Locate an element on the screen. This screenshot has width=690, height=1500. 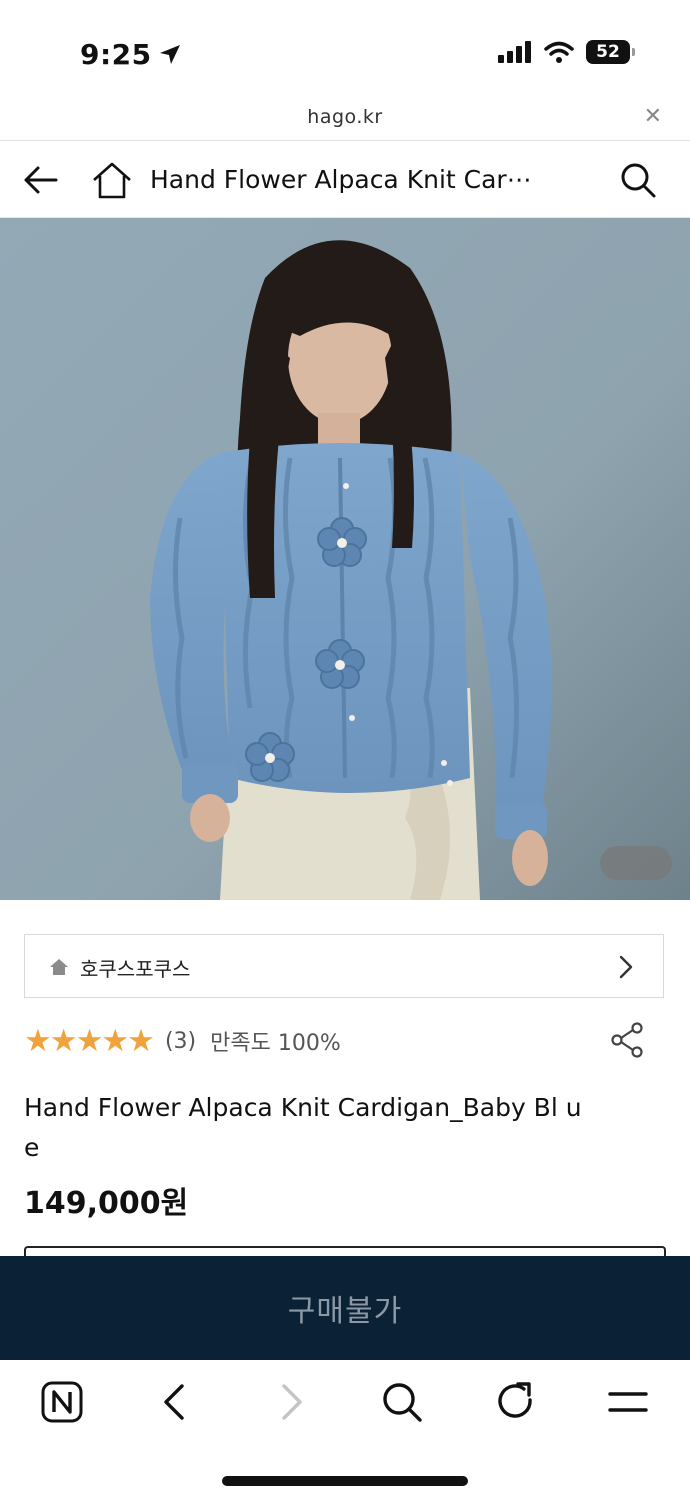
share-icon is located at coordinates (627, 1040).